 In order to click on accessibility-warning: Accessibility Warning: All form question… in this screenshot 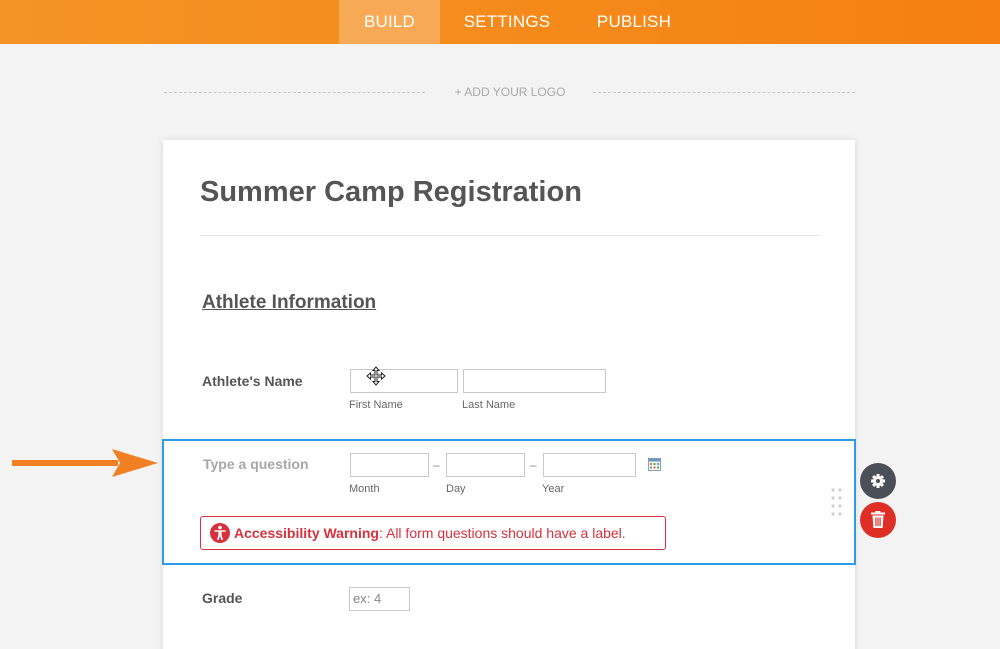, I will do `click(433, 533)`.